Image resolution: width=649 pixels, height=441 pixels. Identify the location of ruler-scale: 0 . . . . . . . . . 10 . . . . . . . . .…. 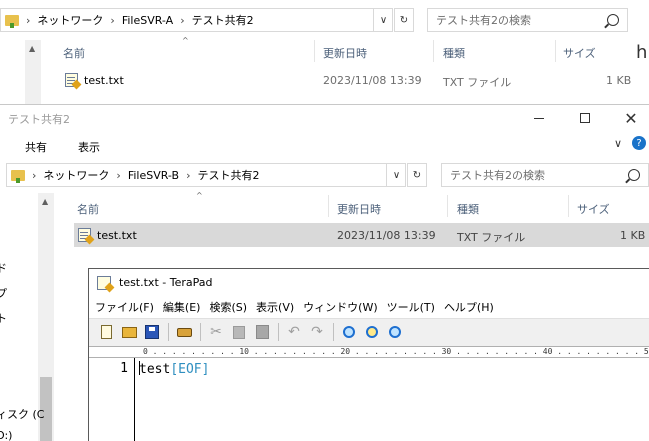
(396, 351).